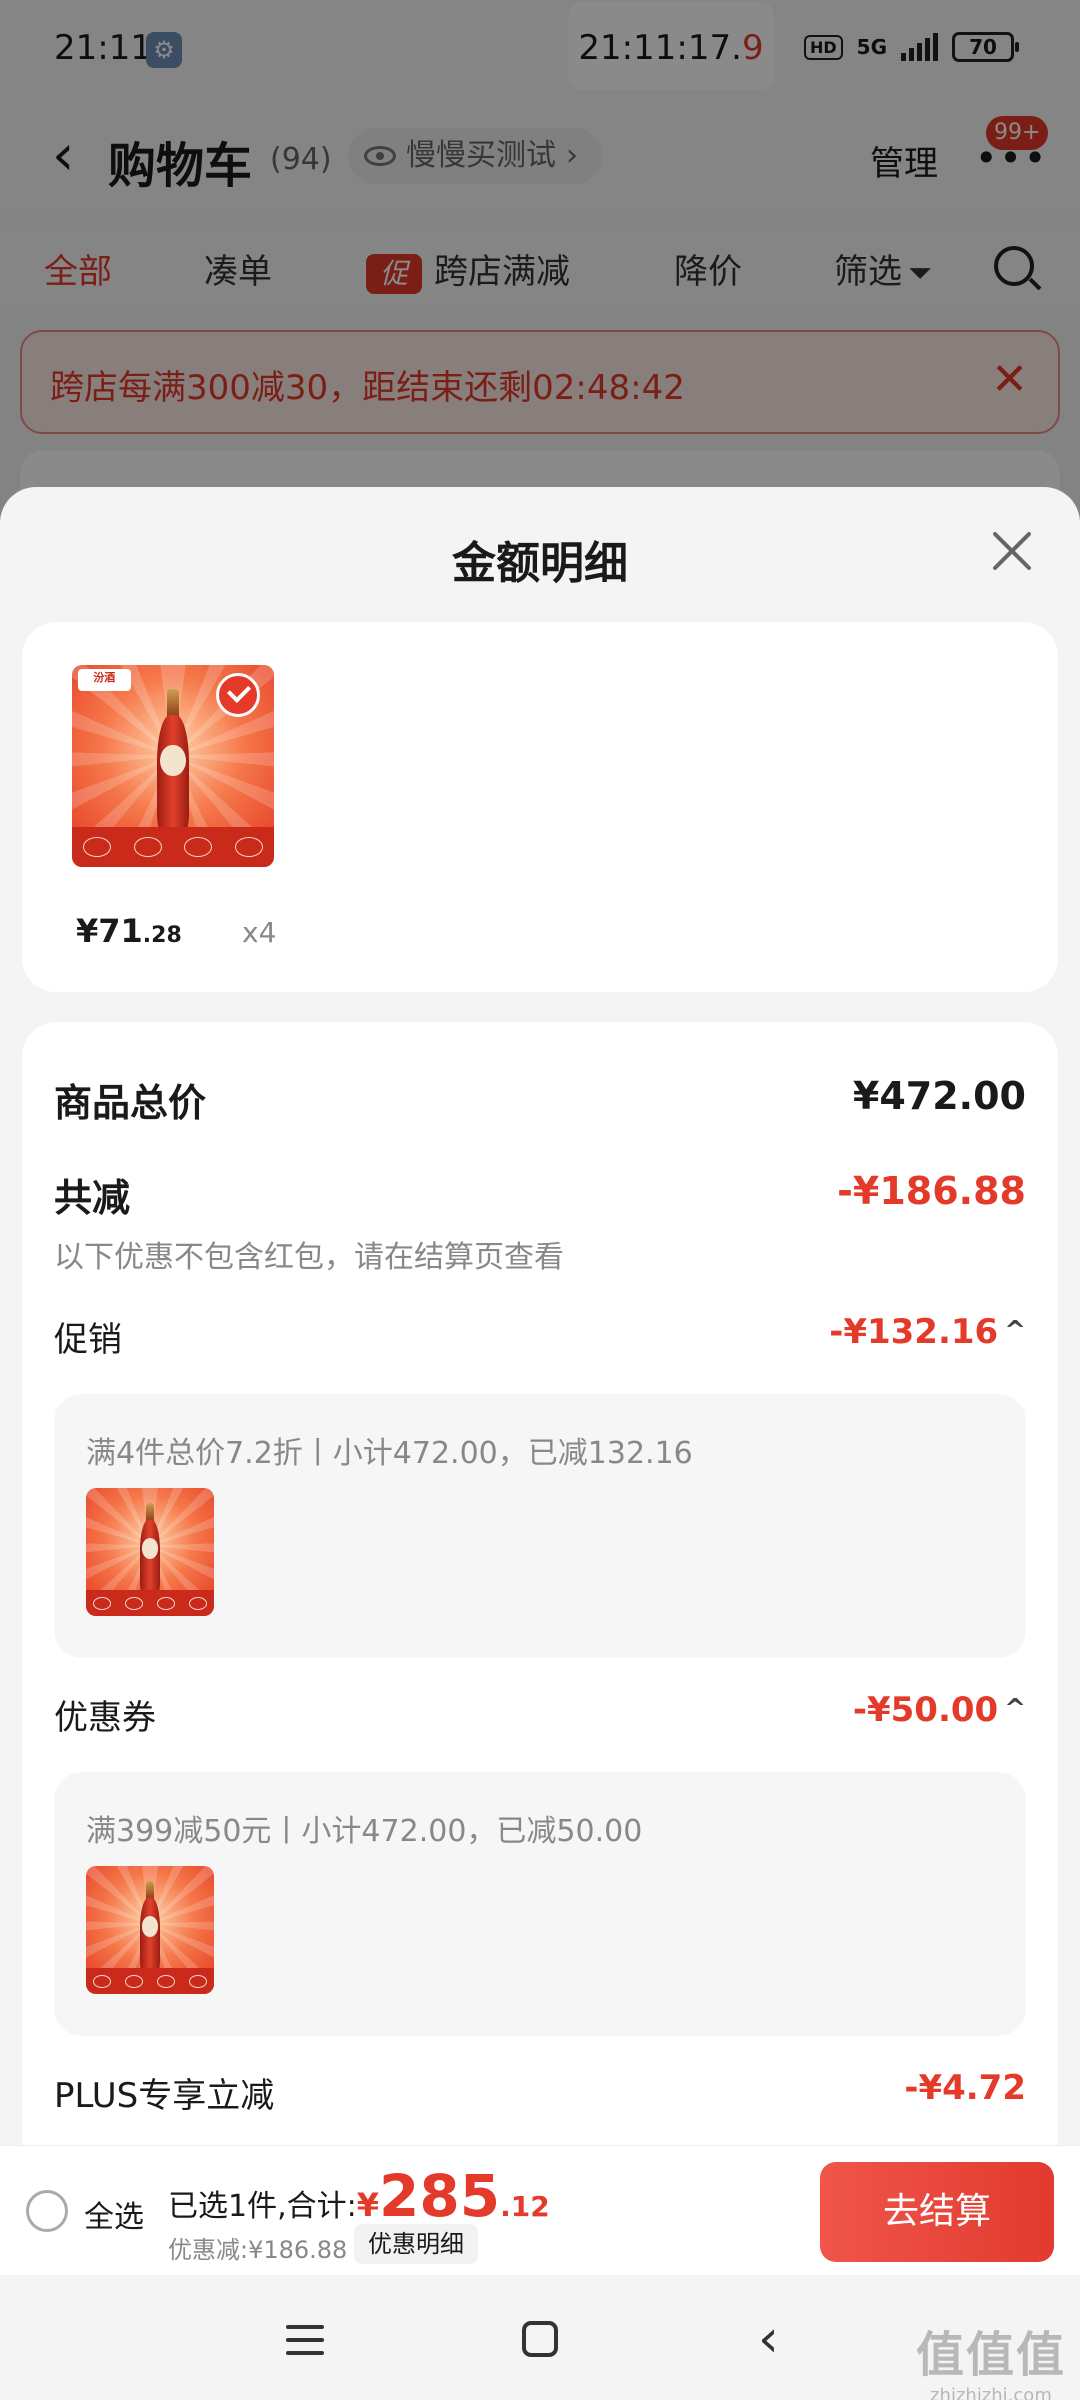 This screenshot has width=1080, height=2400. Describe the element at coordinates (1012, 551) in the screenshot. I see `close-icon` at that location.